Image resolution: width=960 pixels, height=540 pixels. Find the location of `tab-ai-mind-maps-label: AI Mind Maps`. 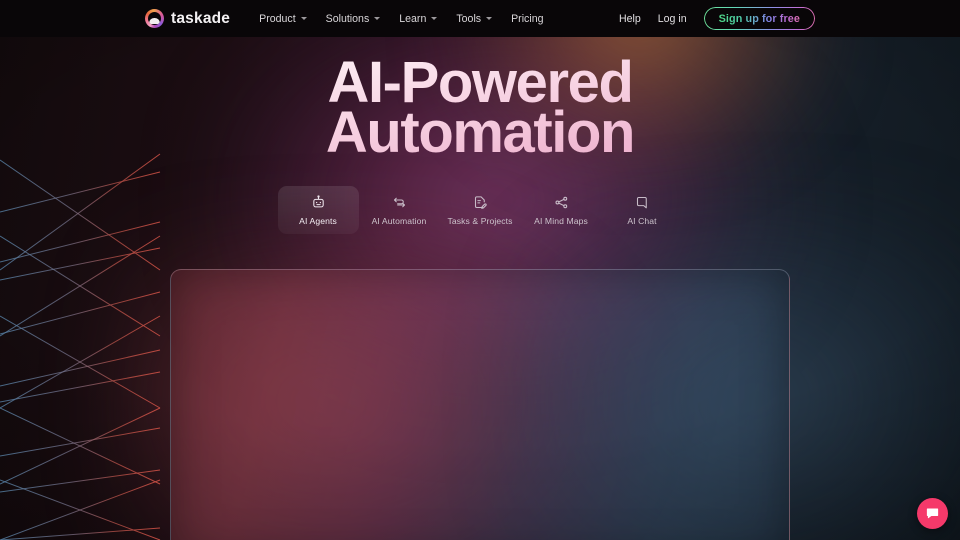

tab-ai-mind-maps-label: AI Mind Maps is located at coordinates (561, 221).